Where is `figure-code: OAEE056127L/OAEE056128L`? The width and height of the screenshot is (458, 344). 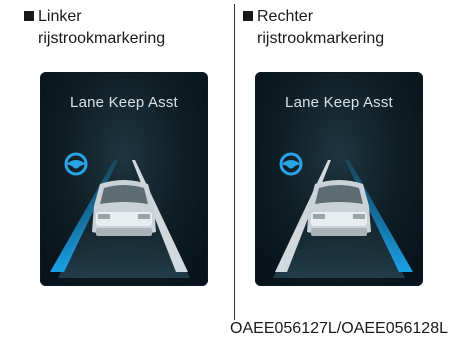 figure-code: OAEE056127L/OAEE056128L is located at coordinates (339, 328).